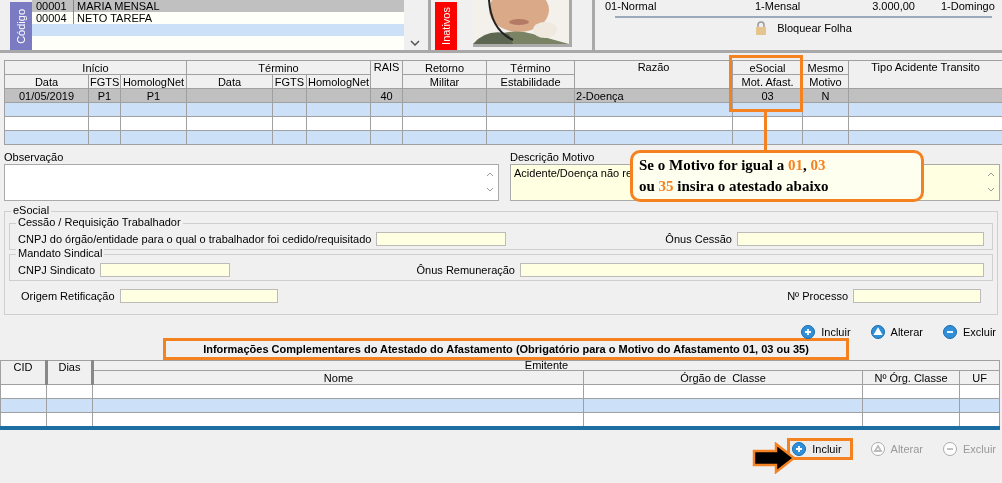  I want to click on contract-value: 3.000,00, so click(893, 6).